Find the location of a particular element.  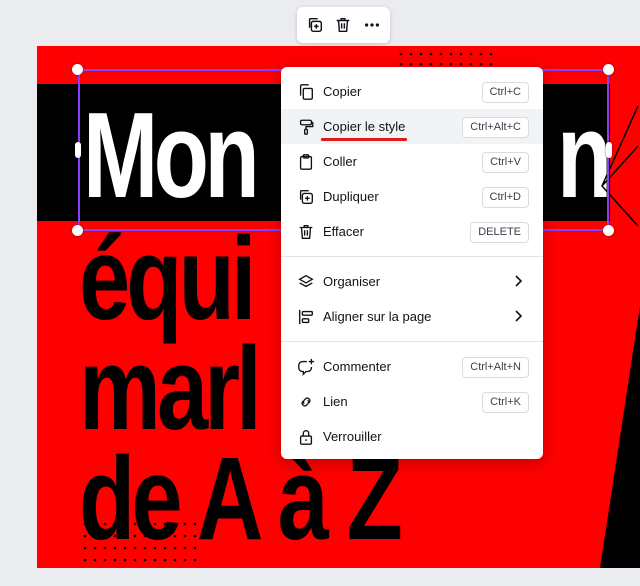

menu-item-label: Organiser is located at coordinates (352, 281).